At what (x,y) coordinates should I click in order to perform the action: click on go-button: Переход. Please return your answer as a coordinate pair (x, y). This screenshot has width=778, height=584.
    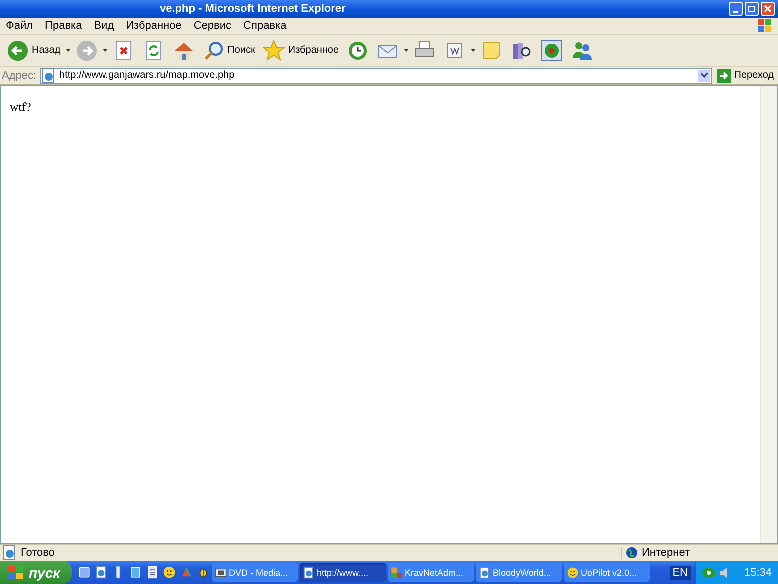
    Looking at the image, I should click on (745, 75).